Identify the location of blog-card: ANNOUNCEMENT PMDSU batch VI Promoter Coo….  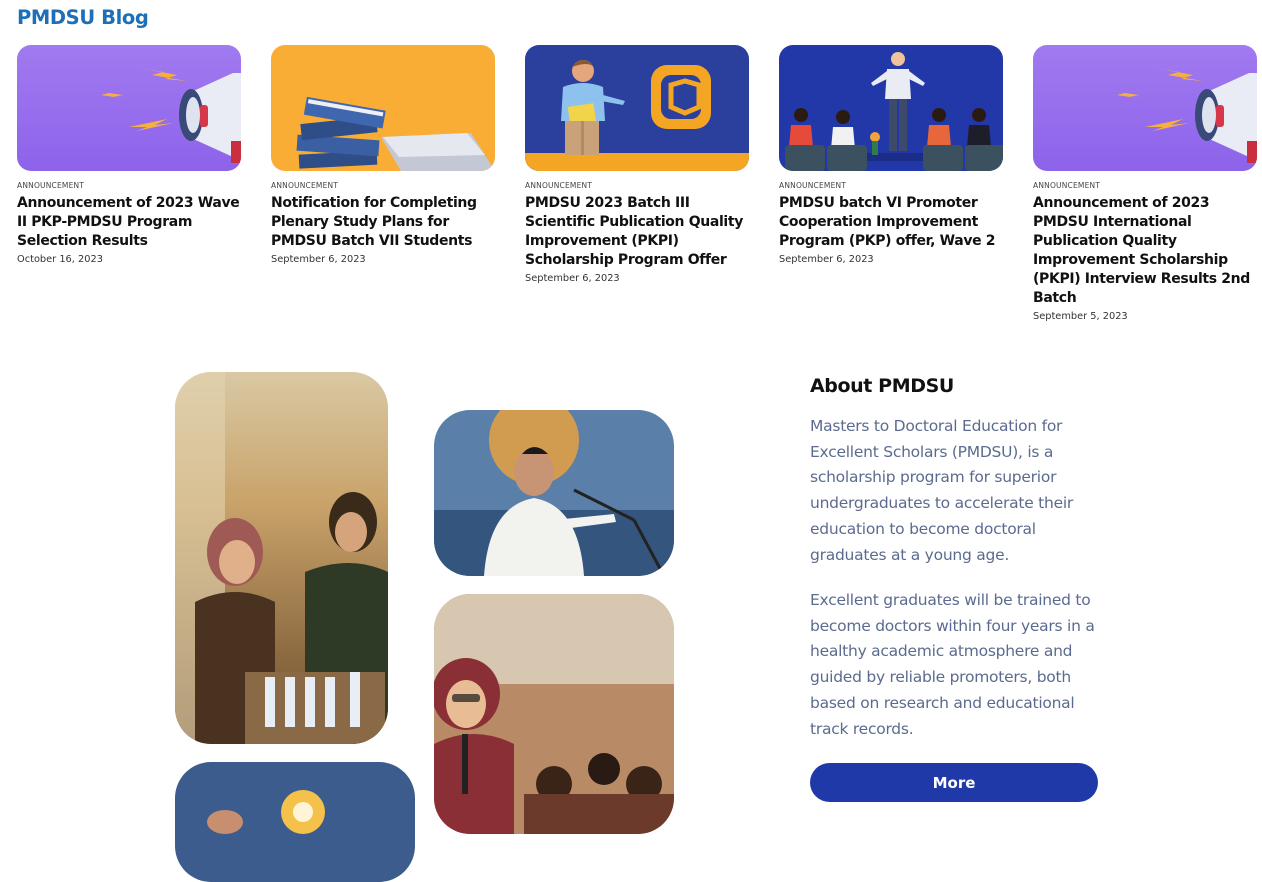
(891, 155).